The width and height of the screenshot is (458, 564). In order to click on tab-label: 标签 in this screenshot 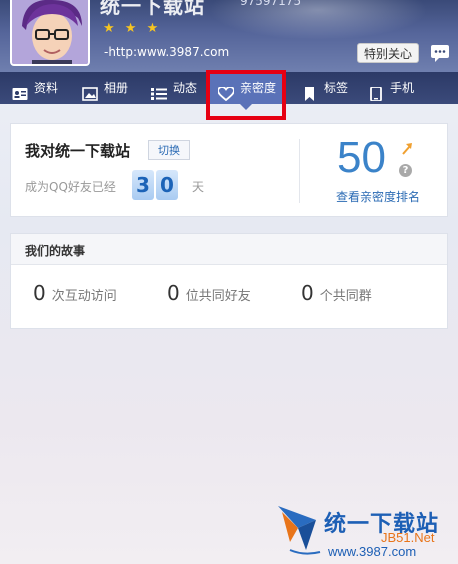, I will do `click(336, 88)`.